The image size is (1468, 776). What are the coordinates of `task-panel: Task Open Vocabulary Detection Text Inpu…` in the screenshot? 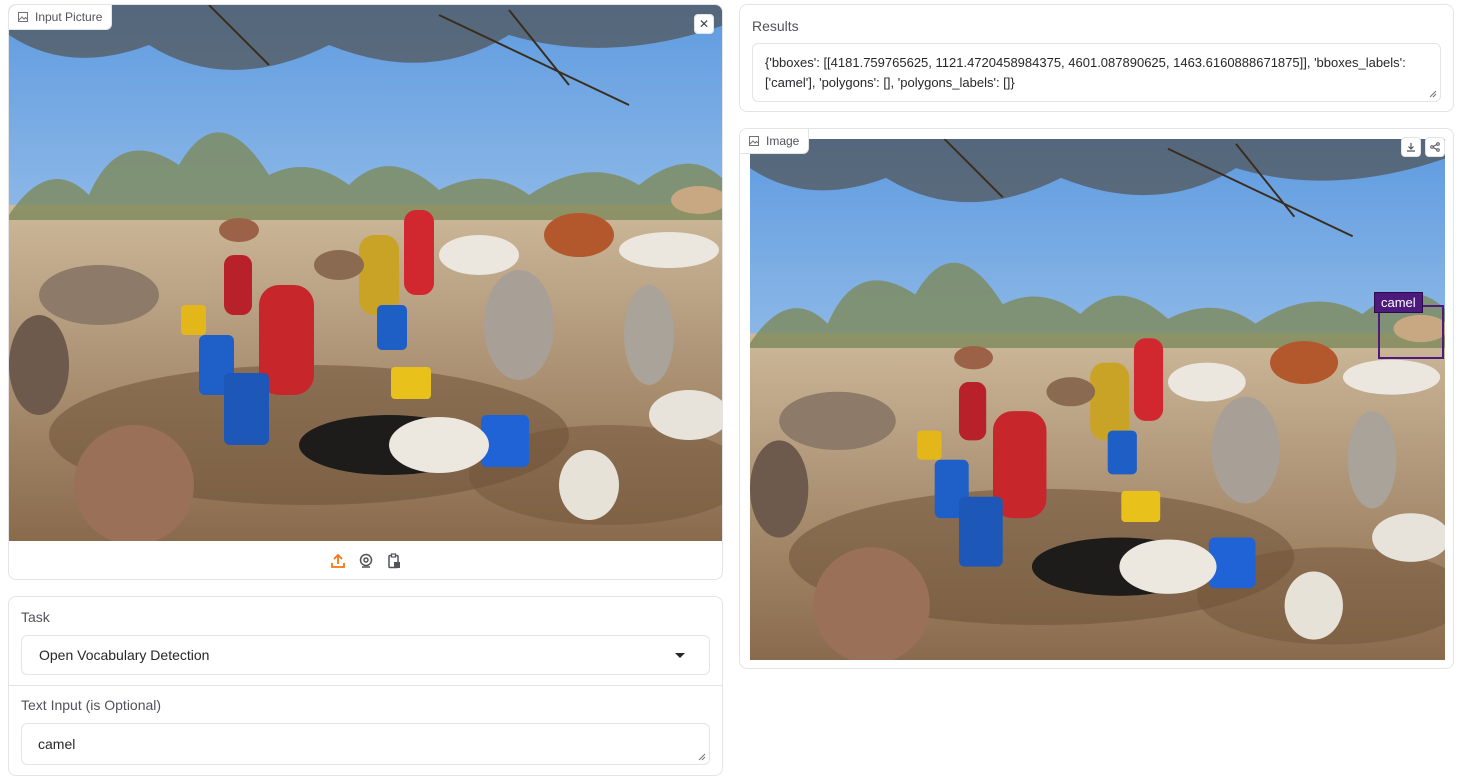 It's located at (365, 686).